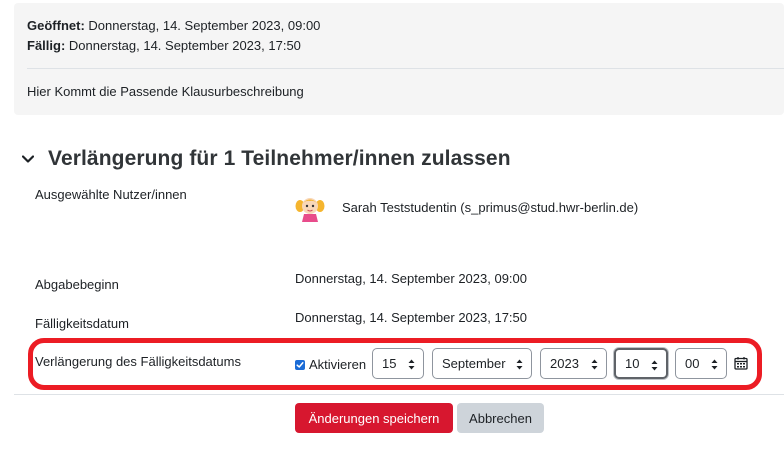  I want to click on due-value: Donnerstag, 14. September 2023, 17:50, so click(184, 45).